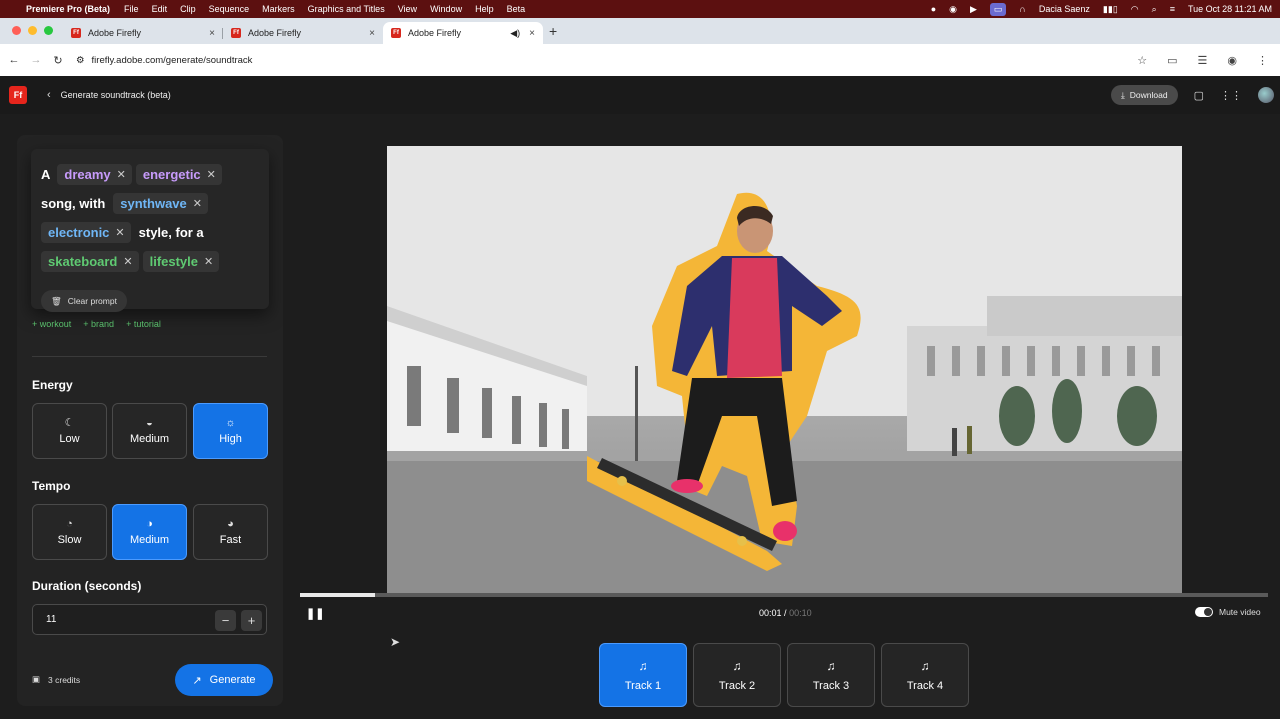  Describe the element at coordinates (69, 439) in the screenshot. I see `energy-option-label: Low` at that location.